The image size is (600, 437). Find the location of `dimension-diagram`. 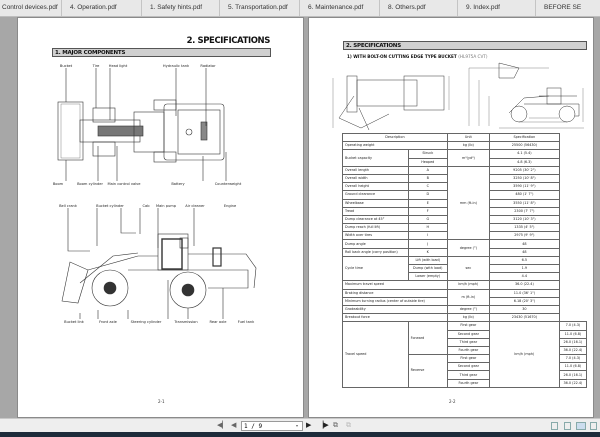

dimension-diagram is located at coordinates (458, 96).